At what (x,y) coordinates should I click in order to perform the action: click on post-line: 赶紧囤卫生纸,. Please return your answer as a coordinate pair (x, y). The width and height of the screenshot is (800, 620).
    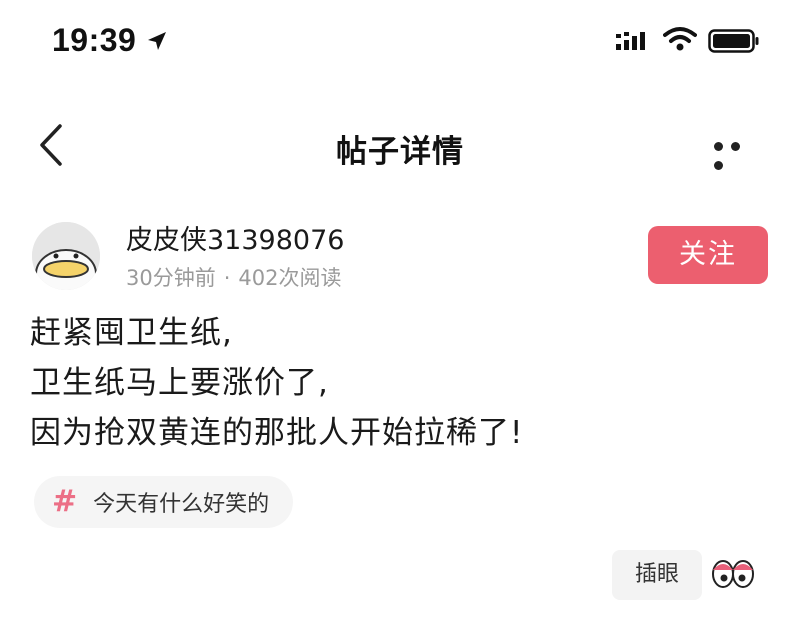
    Looking at the image, I should click on (131, 333).